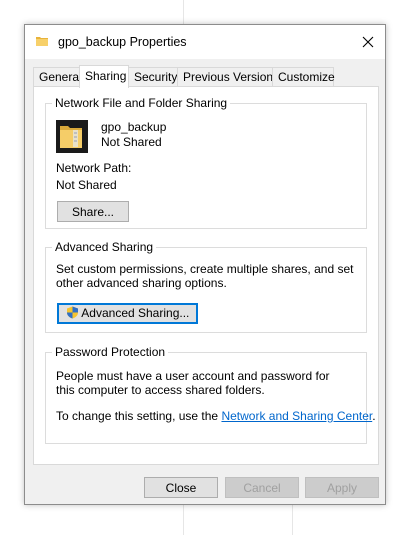 The height and width of the screenshot is (535, 416). What do you see at coordinates (134, 127) in the screenshot?
I see `folder-name: gpo_backup` at bounding box center [134, 127].